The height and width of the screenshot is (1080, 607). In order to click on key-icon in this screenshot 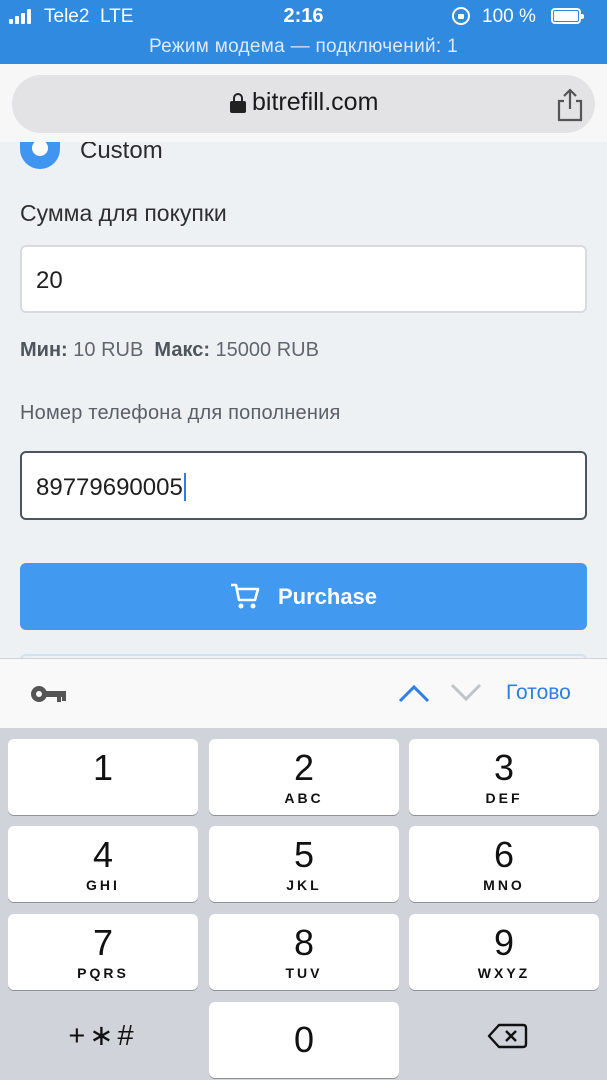, I will do `click(49, 694)`.